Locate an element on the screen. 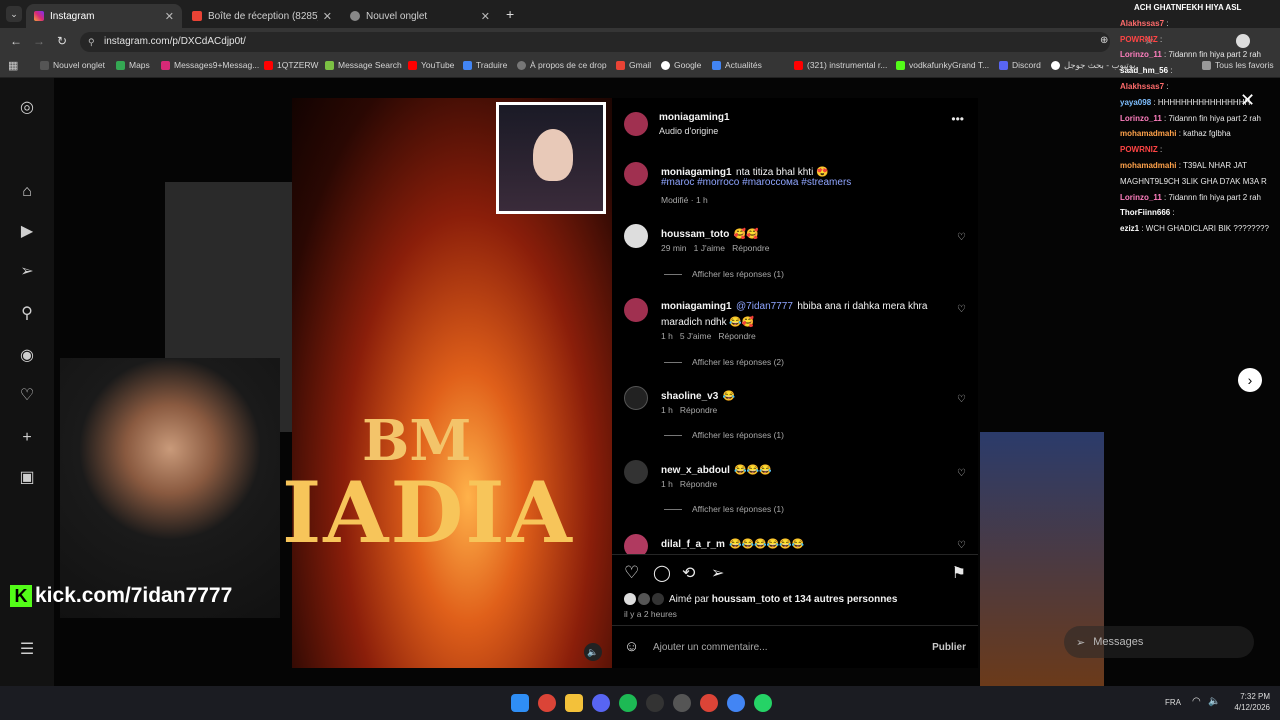  reload-icon: ↻ is located at coordinates (62, 41).